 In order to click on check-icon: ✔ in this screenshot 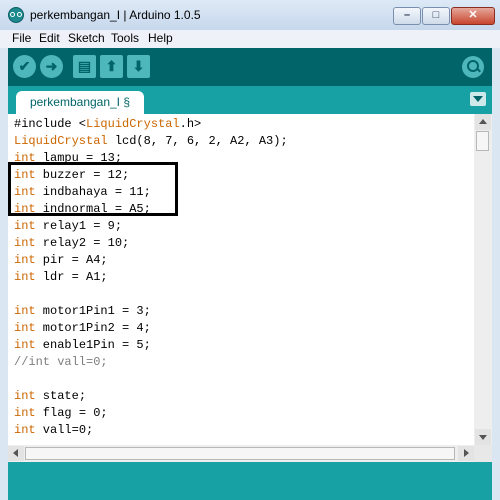, I will do `click(24, 66)`.